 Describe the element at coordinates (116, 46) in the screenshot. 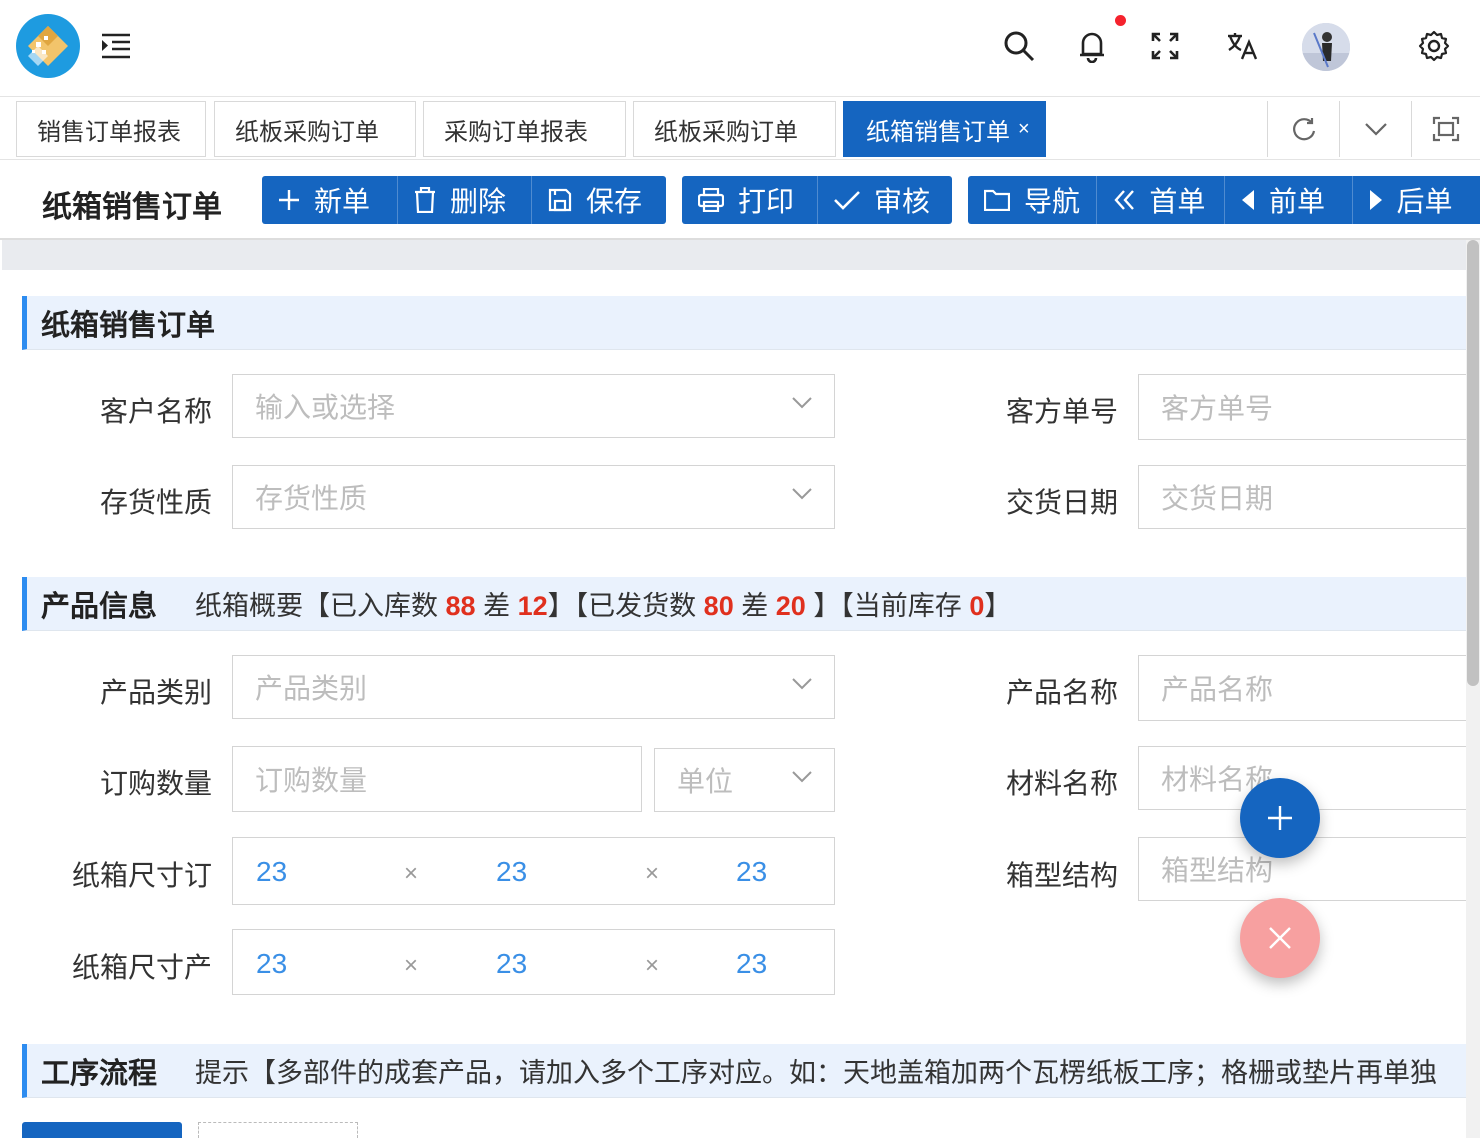

I see `menu-indent-icon` at that location.